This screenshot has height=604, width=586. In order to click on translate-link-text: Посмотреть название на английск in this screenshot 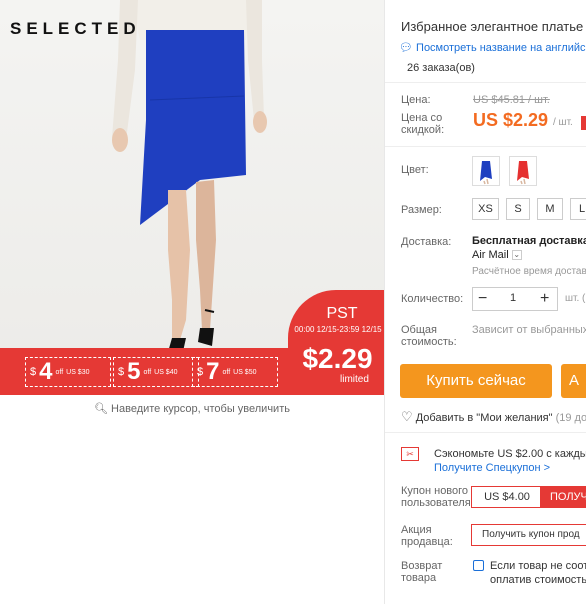, I will do `click(501, 48)`.